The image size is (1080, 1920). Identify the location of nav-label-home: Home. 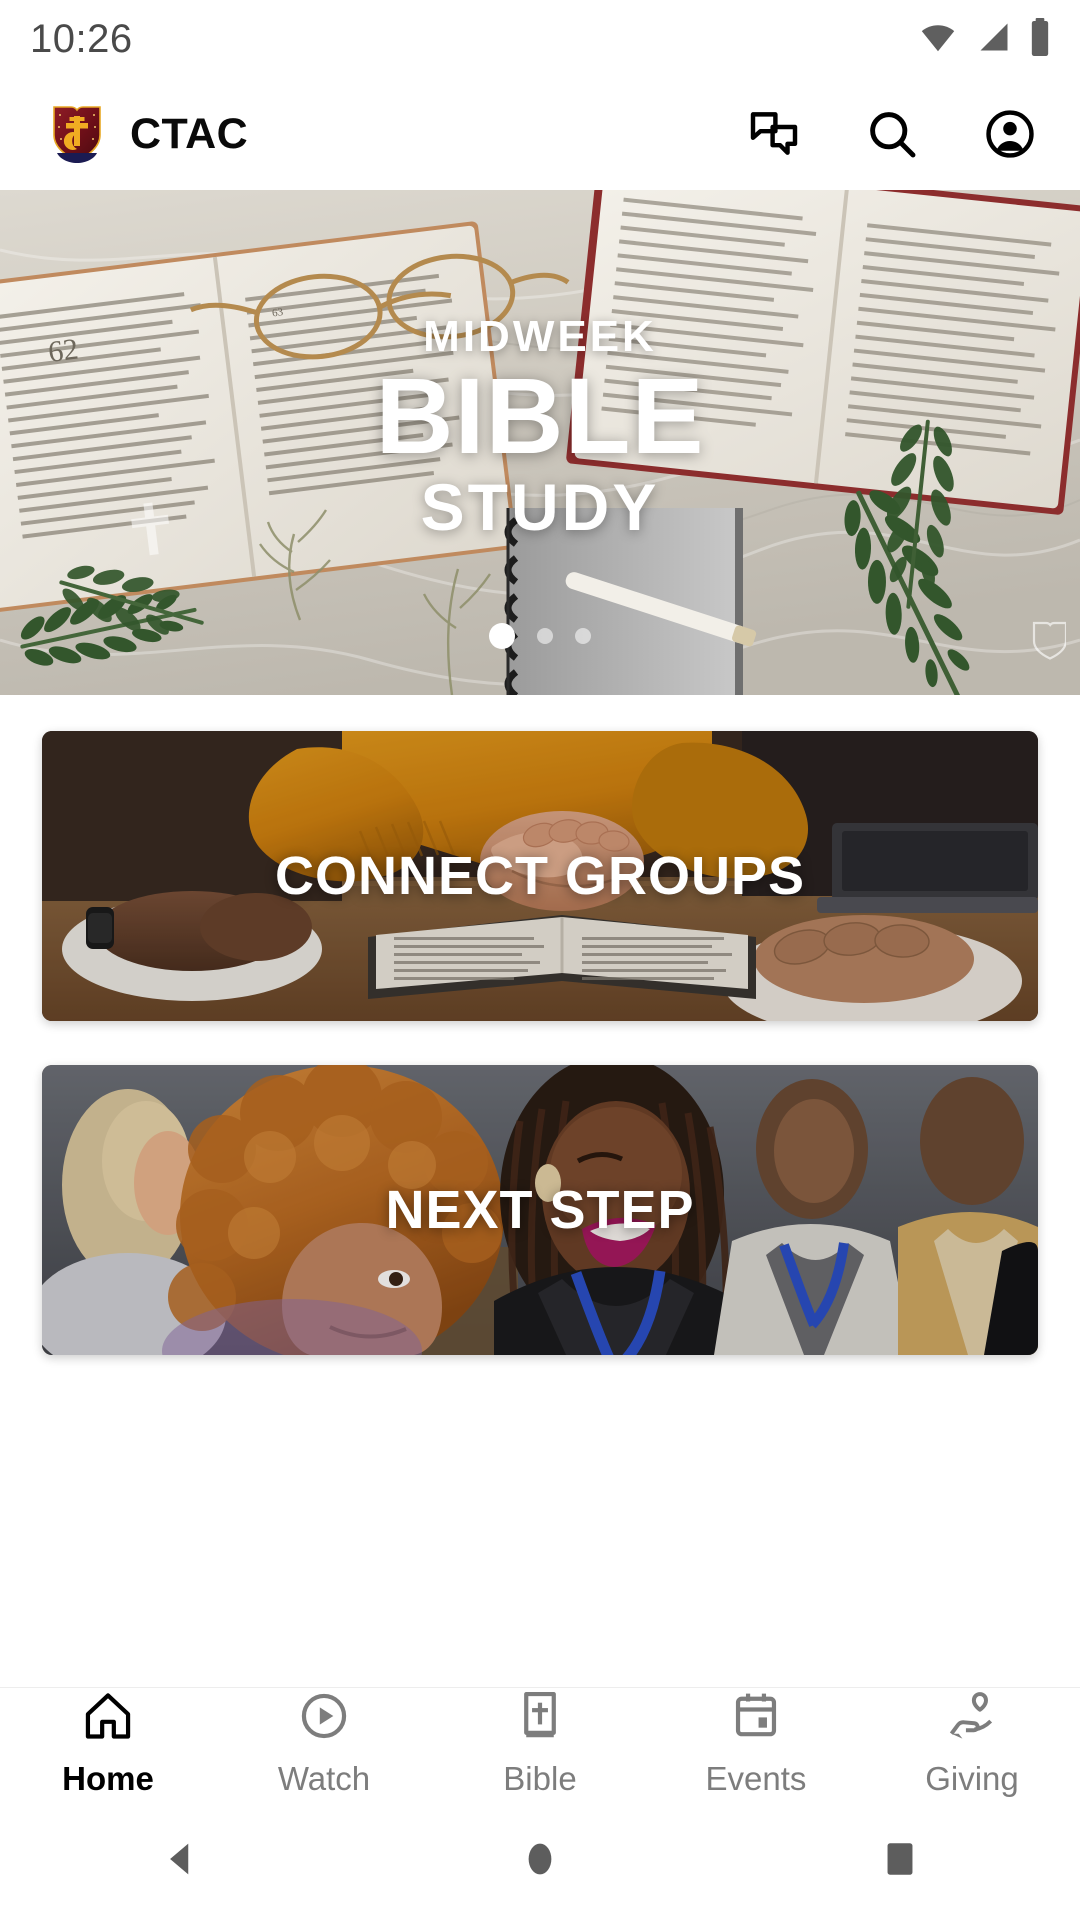
(108, 1778).